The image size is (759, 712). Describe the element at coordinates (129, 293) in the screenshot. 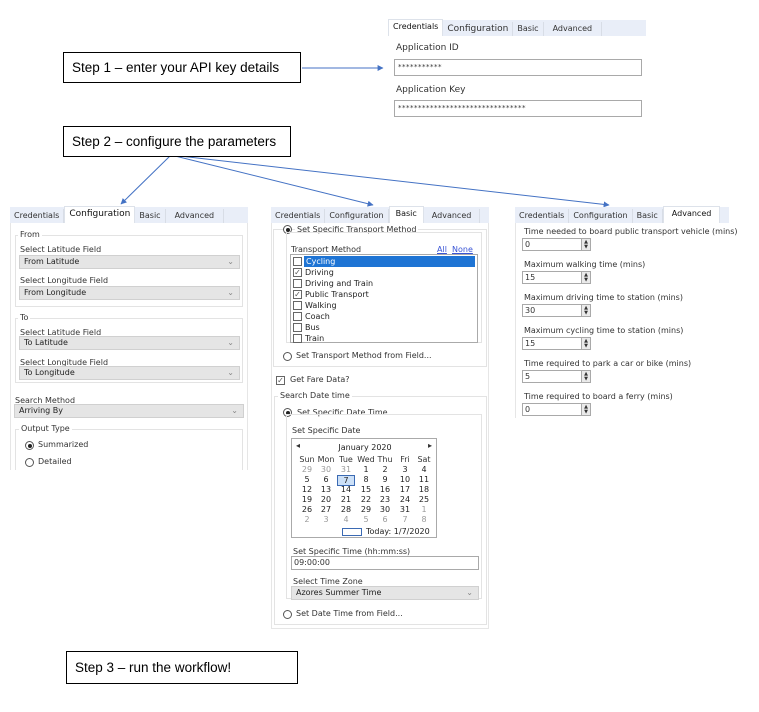

I see `from-longitude-select: From Longitude ⌄` at that location.